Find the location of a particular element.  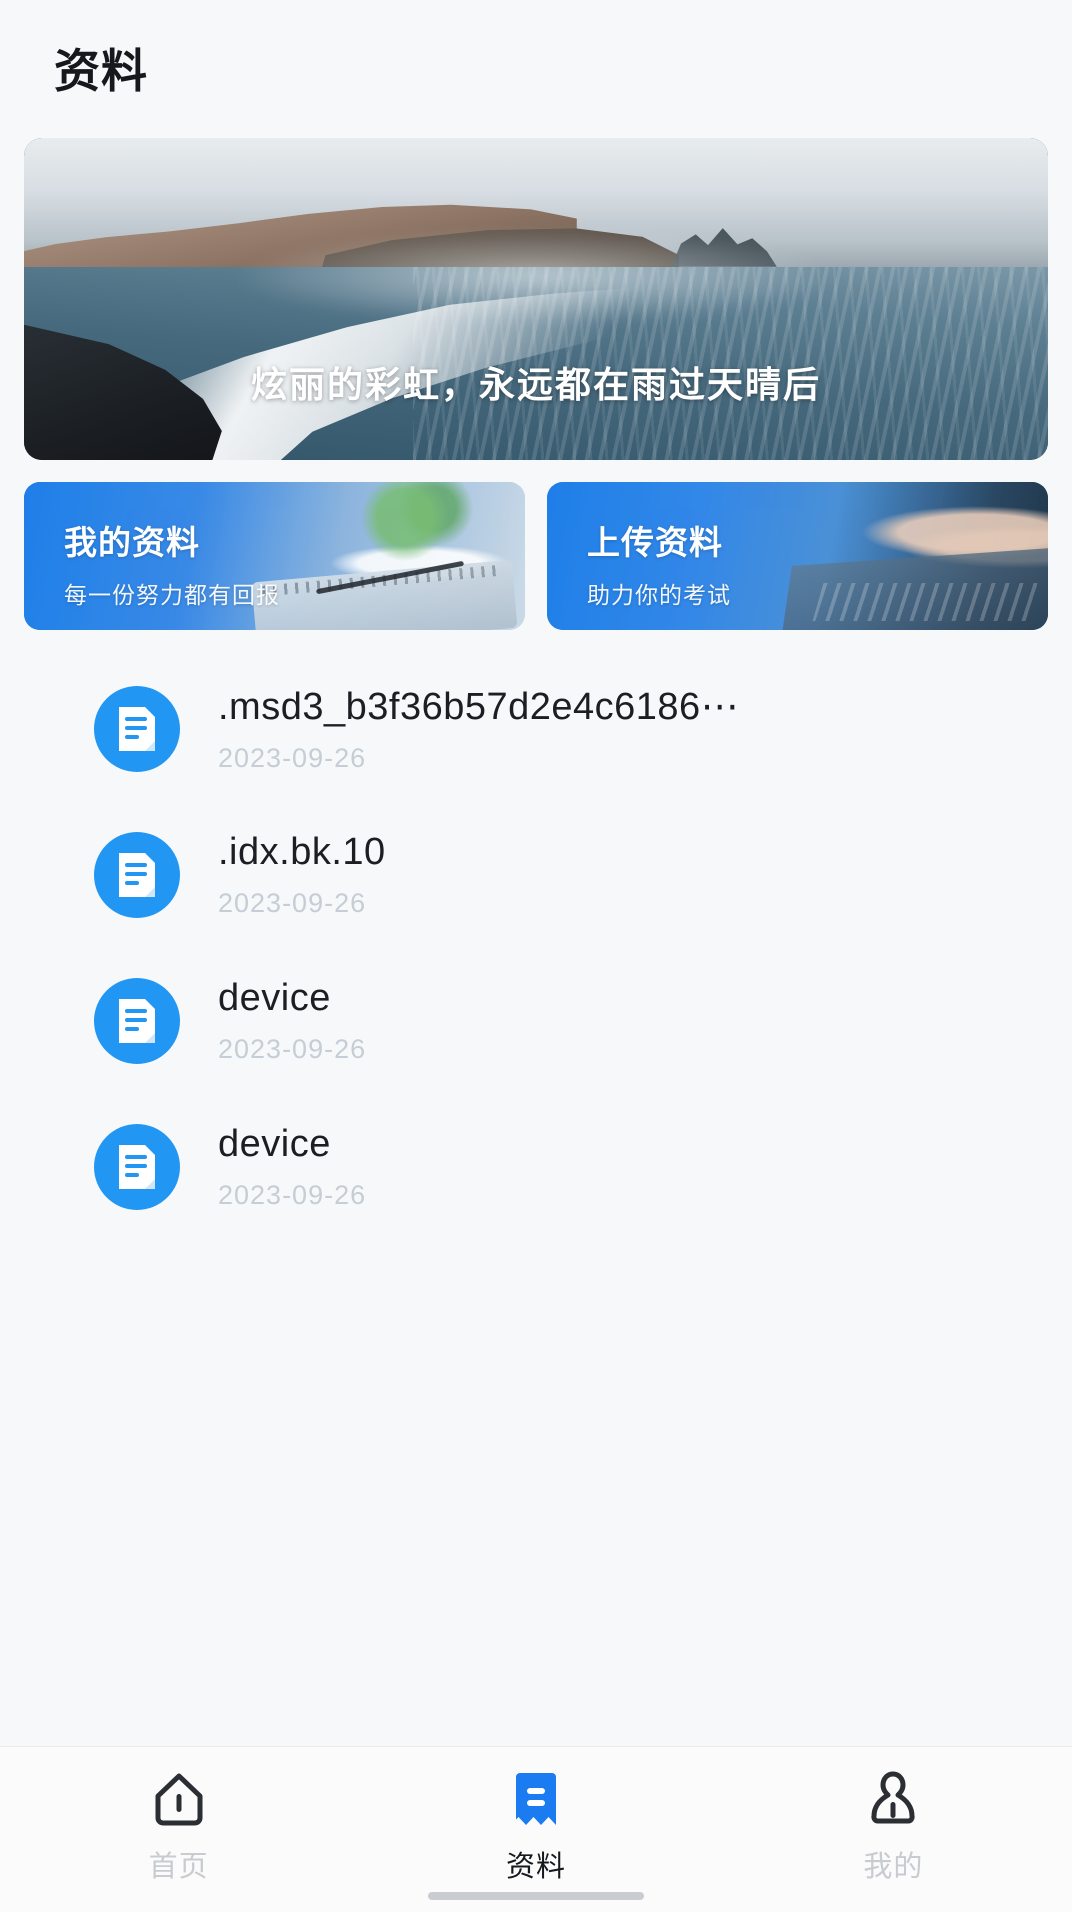

home-indicator is located at coordinates (536, 1896).